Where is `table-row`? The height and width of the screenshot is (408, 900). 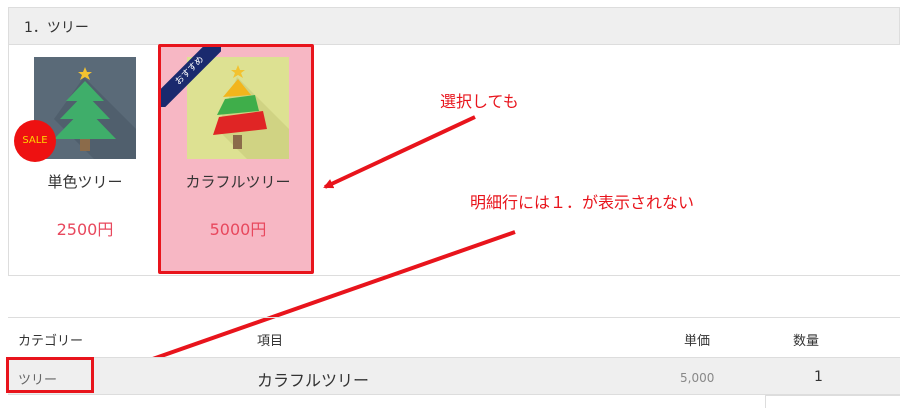
table-row is located at coordinates (454, 376).